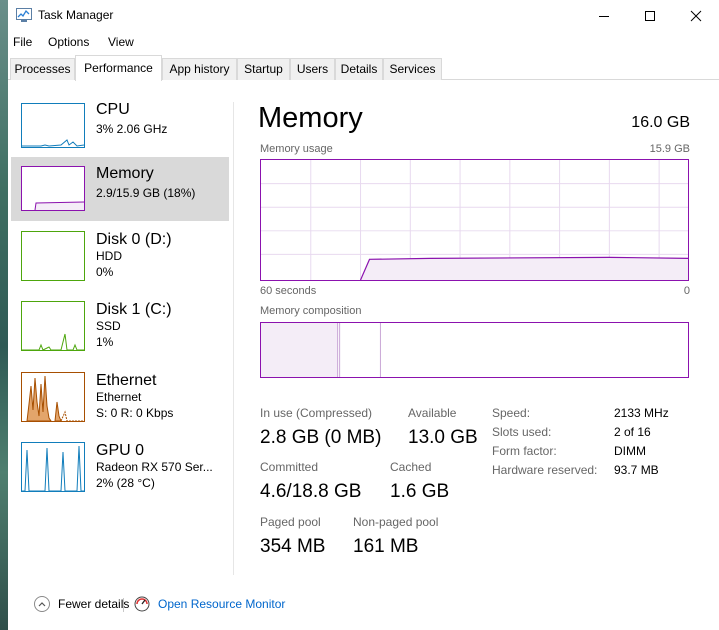 This screenshot has width=719, height=630. What do you see at coordinates (134, 239) in the screenshot?
I see `resource-name-disk-0: Disk 0 (D:)` at bounding box center [134, 239].